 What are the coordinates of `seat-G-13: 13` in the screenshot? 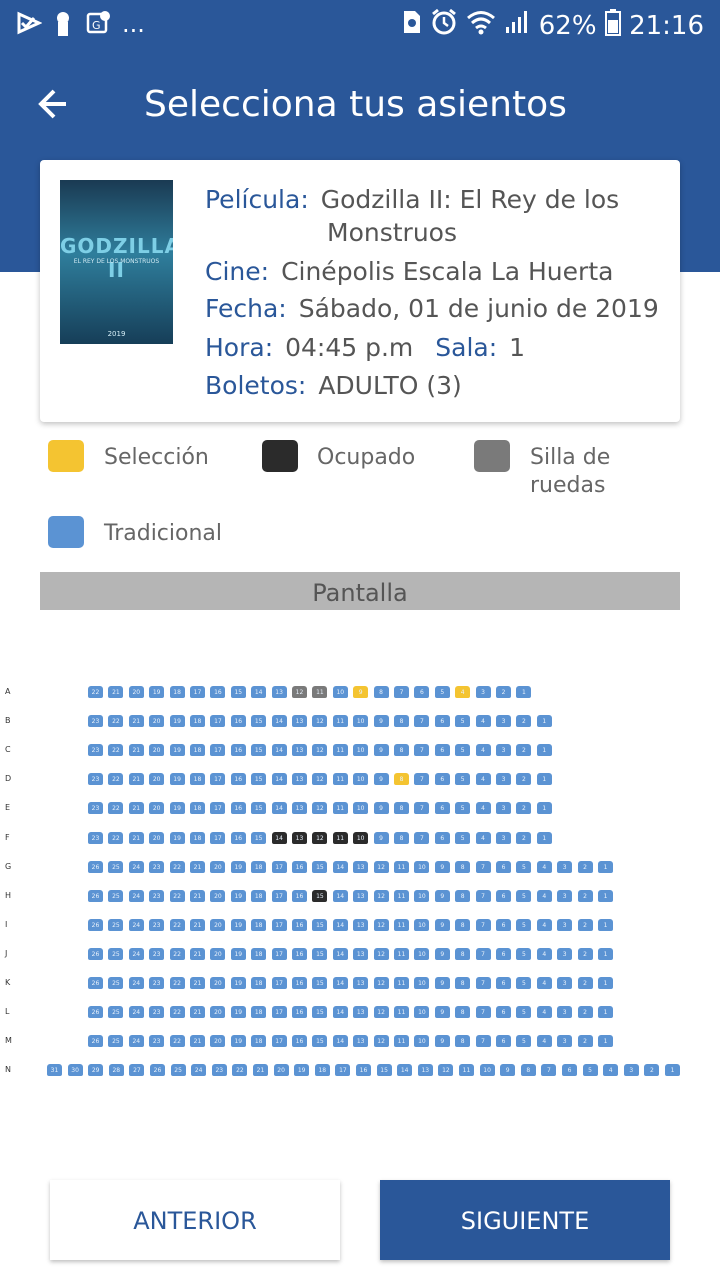 It's located at (361, 866).